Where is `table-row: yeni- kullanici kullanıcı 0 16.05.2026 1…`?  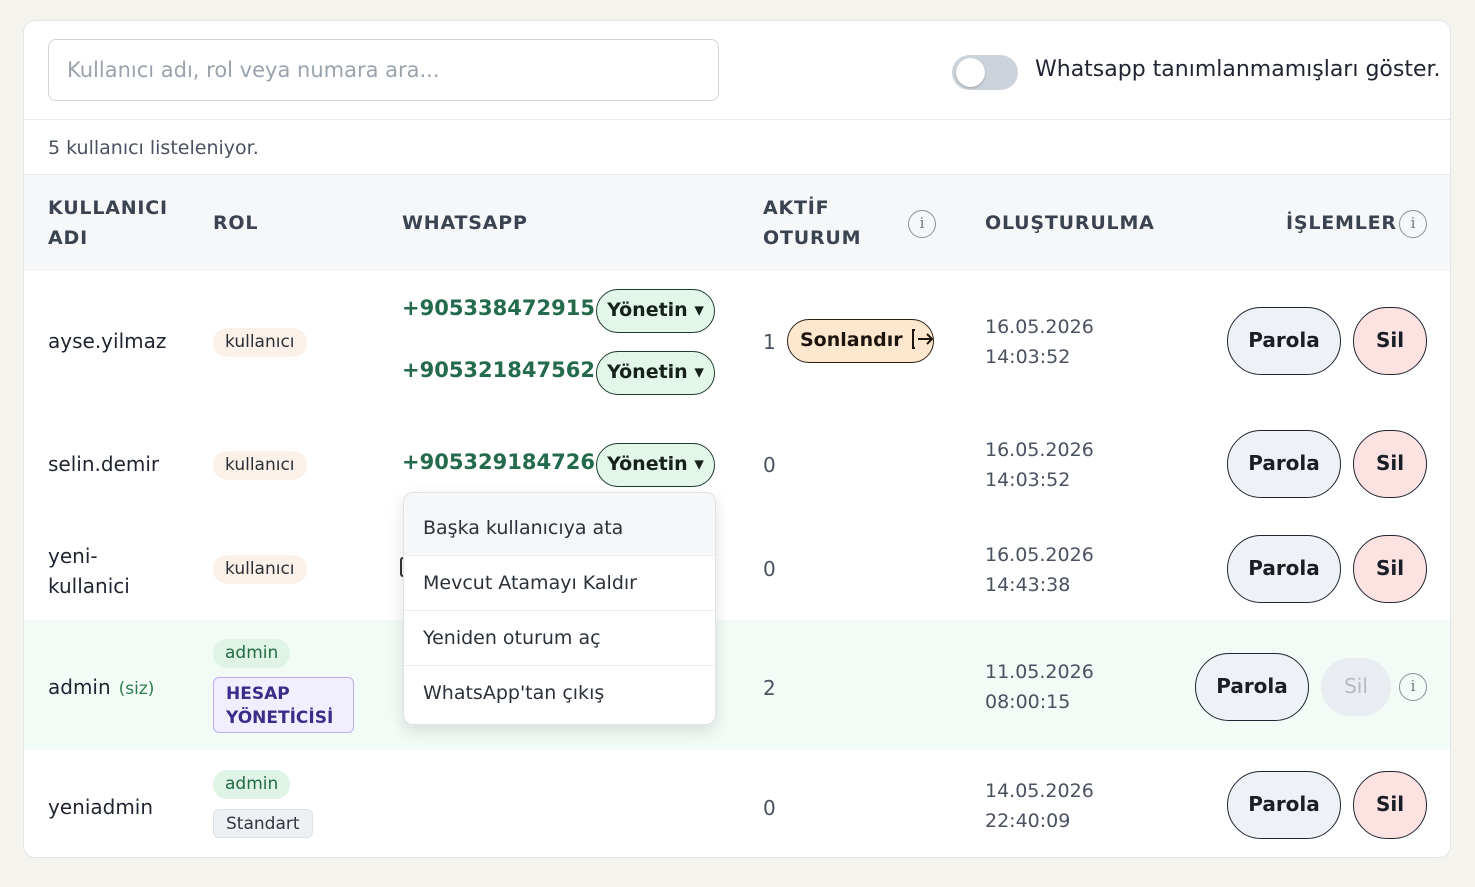 table-row: yeni- kullanici kullanıcı 0 16.05.2026 1… is located at coordinates (737, 564).